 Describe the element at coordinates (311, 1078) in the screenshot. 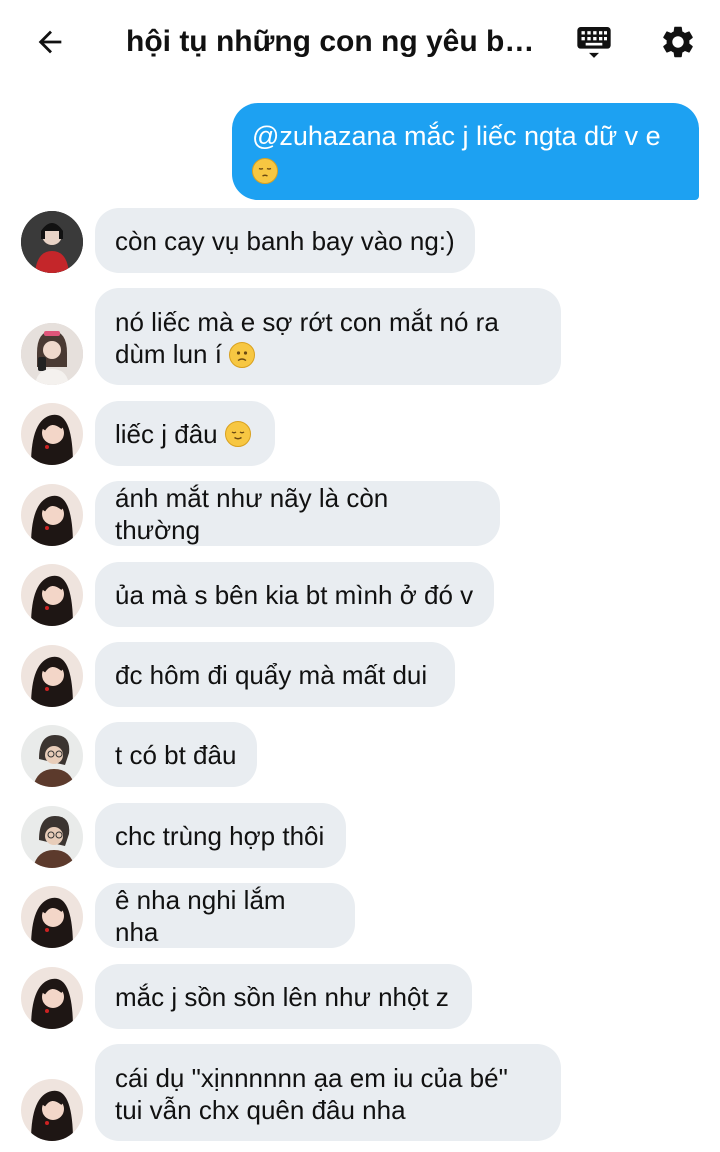

I see `message-text-line-1: cái dụ "xịnnnnnn ạa em iu của bé"` at that location.